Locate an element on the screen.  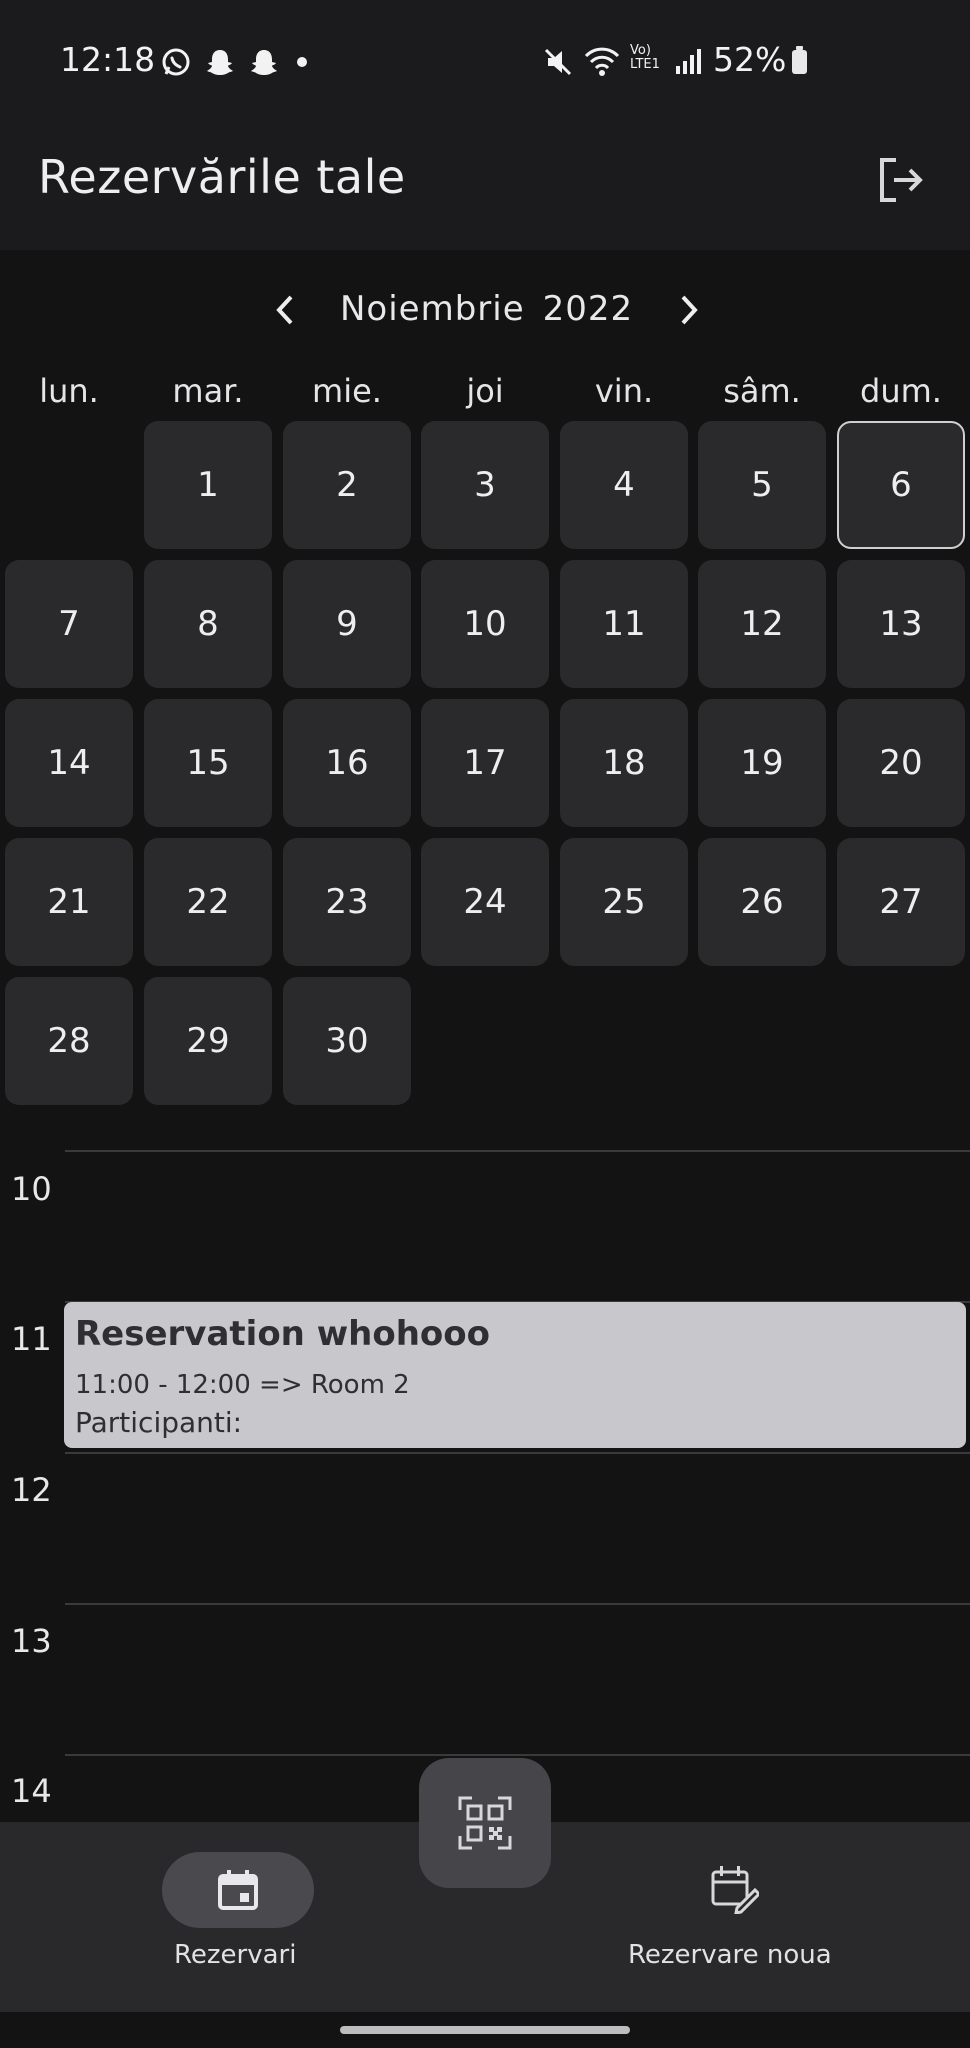
month-navigation: Noiembrie 2022 is located at coordinates (485, 310).